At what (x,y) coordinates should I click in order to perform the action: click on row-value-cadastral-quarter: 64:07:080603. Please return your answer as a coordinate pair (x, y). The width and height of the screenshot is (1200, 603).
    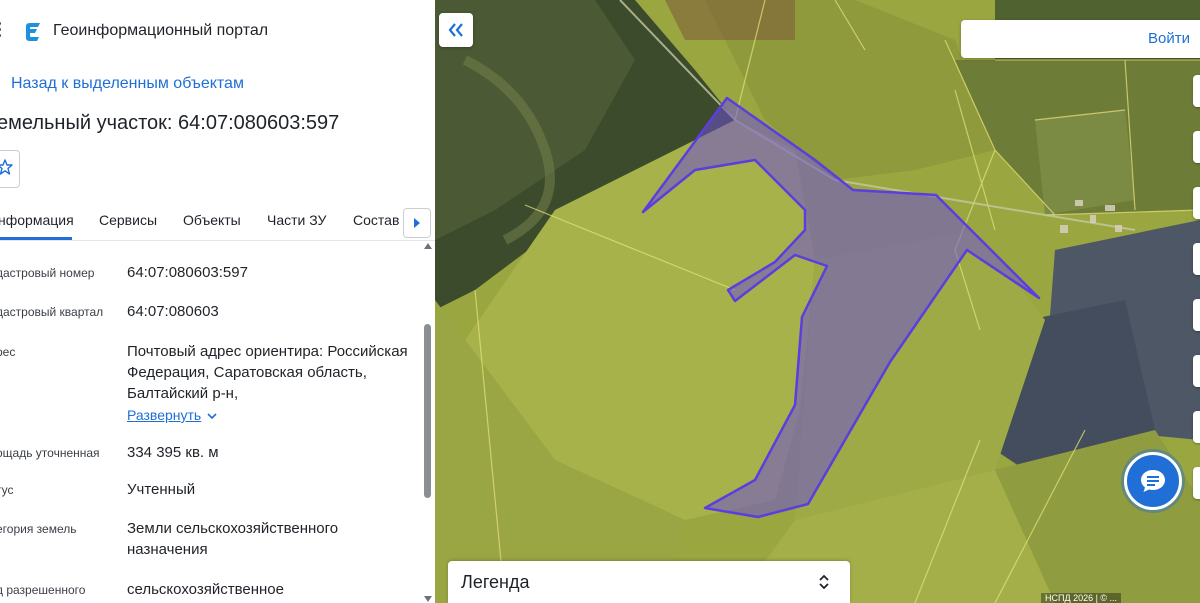
    Looking at the image, I should click on (173, 311).